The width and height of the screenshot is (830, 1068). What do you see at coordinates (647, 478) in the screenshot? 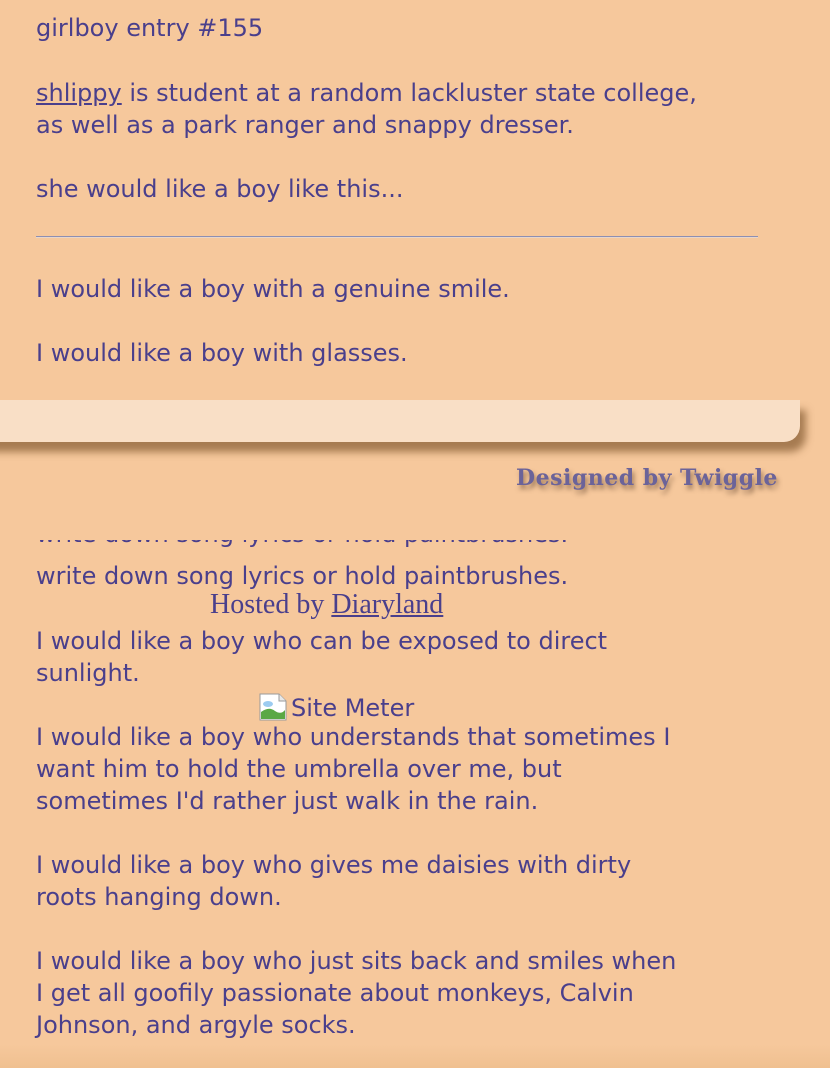
I see `designed-by-credit: Designed by Twiggle` at bounding box center [647, 478].